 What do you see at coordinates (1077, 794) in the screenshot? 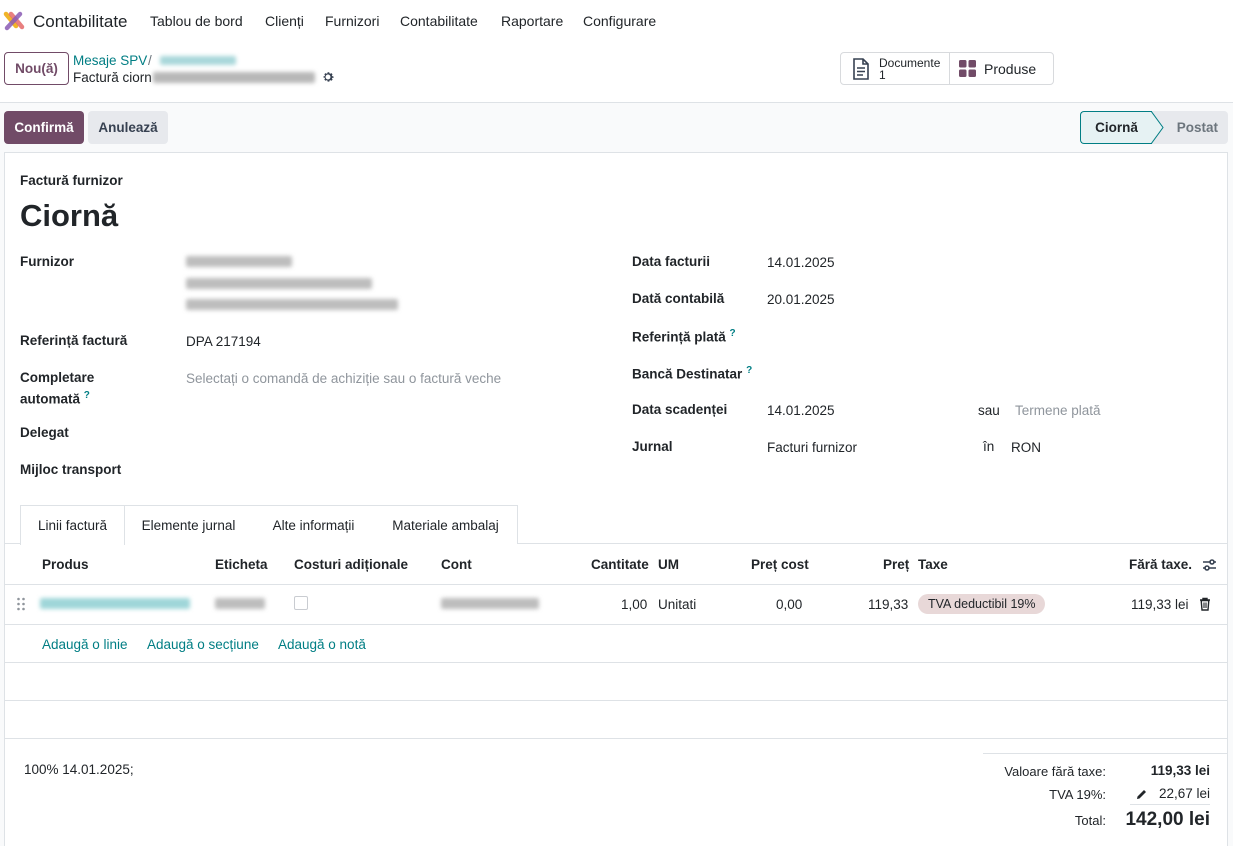
I see `tax-label: TVA 19%:` at bounding box center [1077, 794].